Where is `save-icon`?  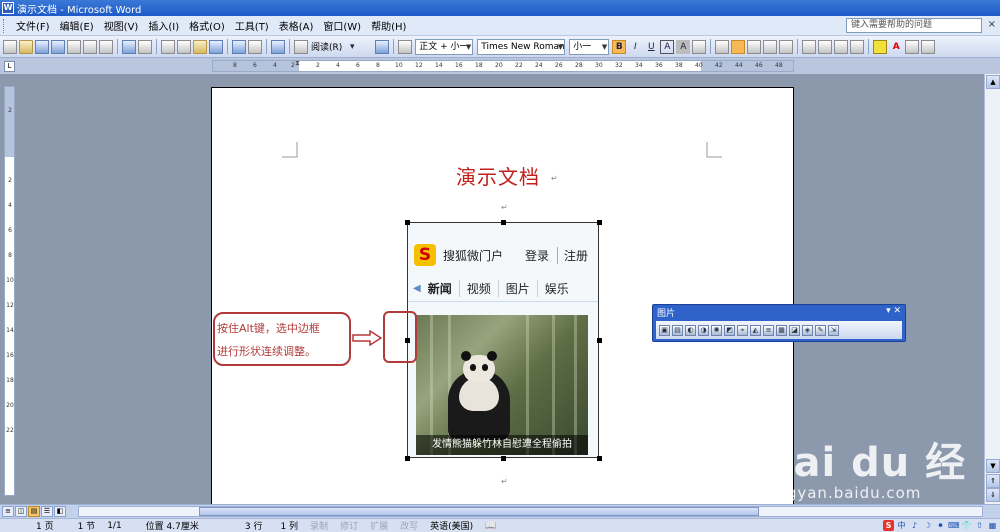
save-icon is located at coordinates (42, 46).